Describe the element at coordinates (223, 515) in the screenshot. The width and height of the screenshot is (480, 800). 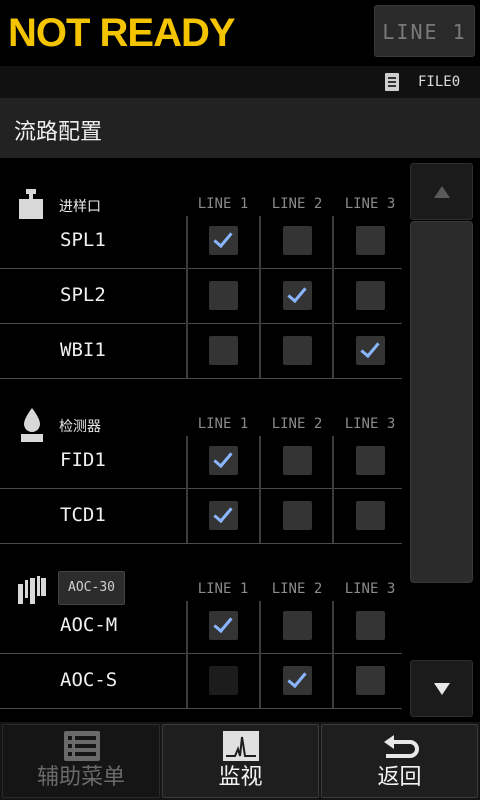
I see `checkbox-tcd1-line1` at that location.